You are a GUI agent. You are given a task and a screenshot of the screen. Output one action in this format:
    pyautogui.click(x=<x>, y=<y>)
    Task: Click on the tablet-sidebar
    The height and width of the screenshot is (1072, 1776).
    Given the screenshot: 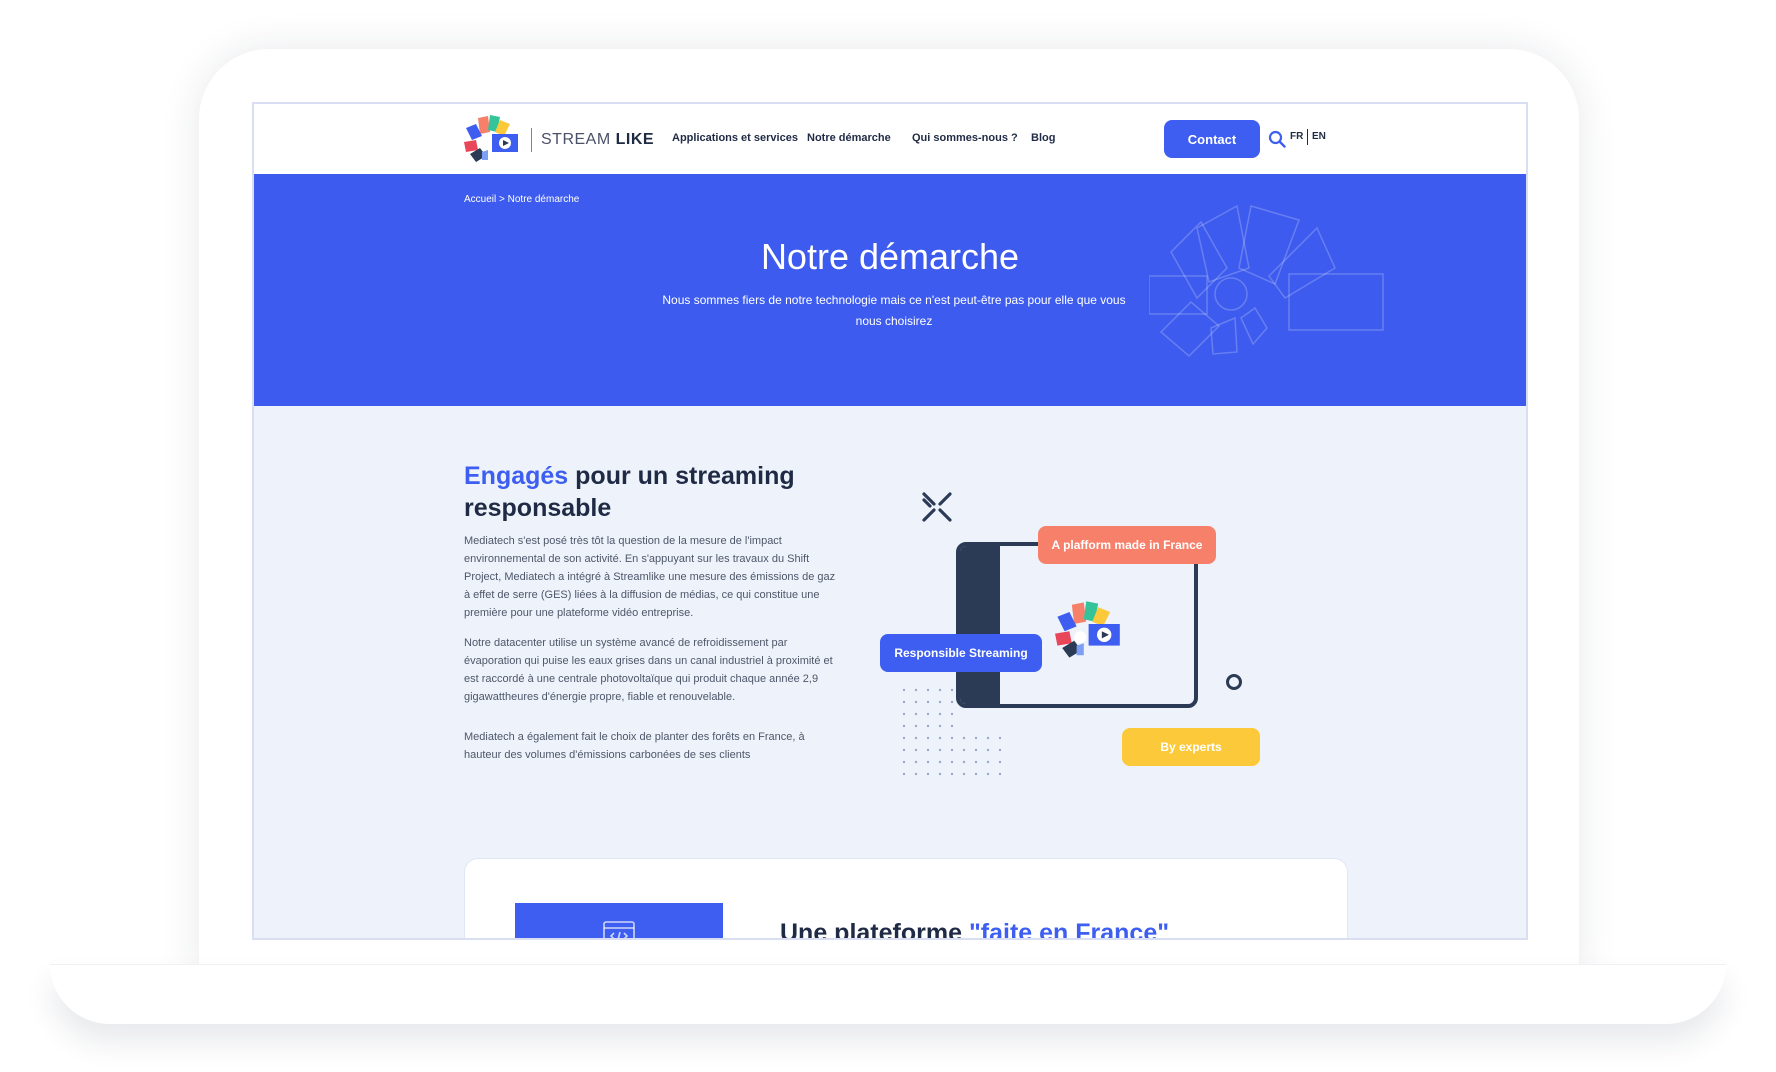 What is the action you would take?
    pyautogui.click(x=980, y=625)
    